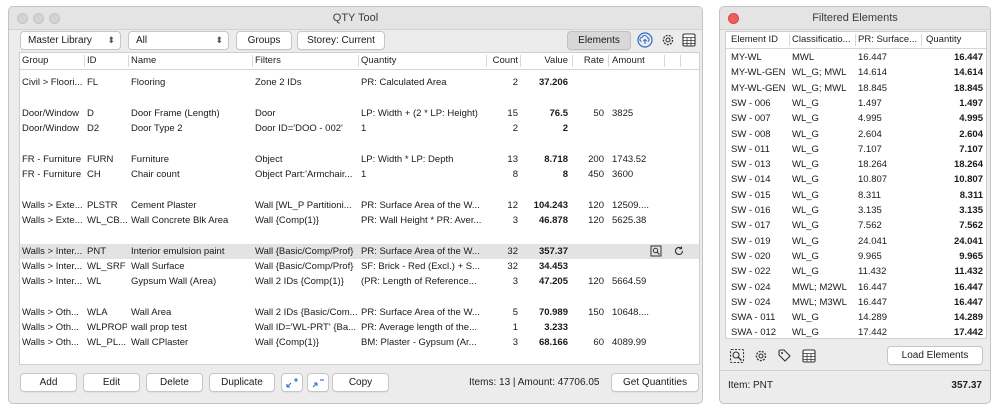  Describe the element at coordinates (318, 382) in the screenshot. I see `collapse-all-button` at that location.